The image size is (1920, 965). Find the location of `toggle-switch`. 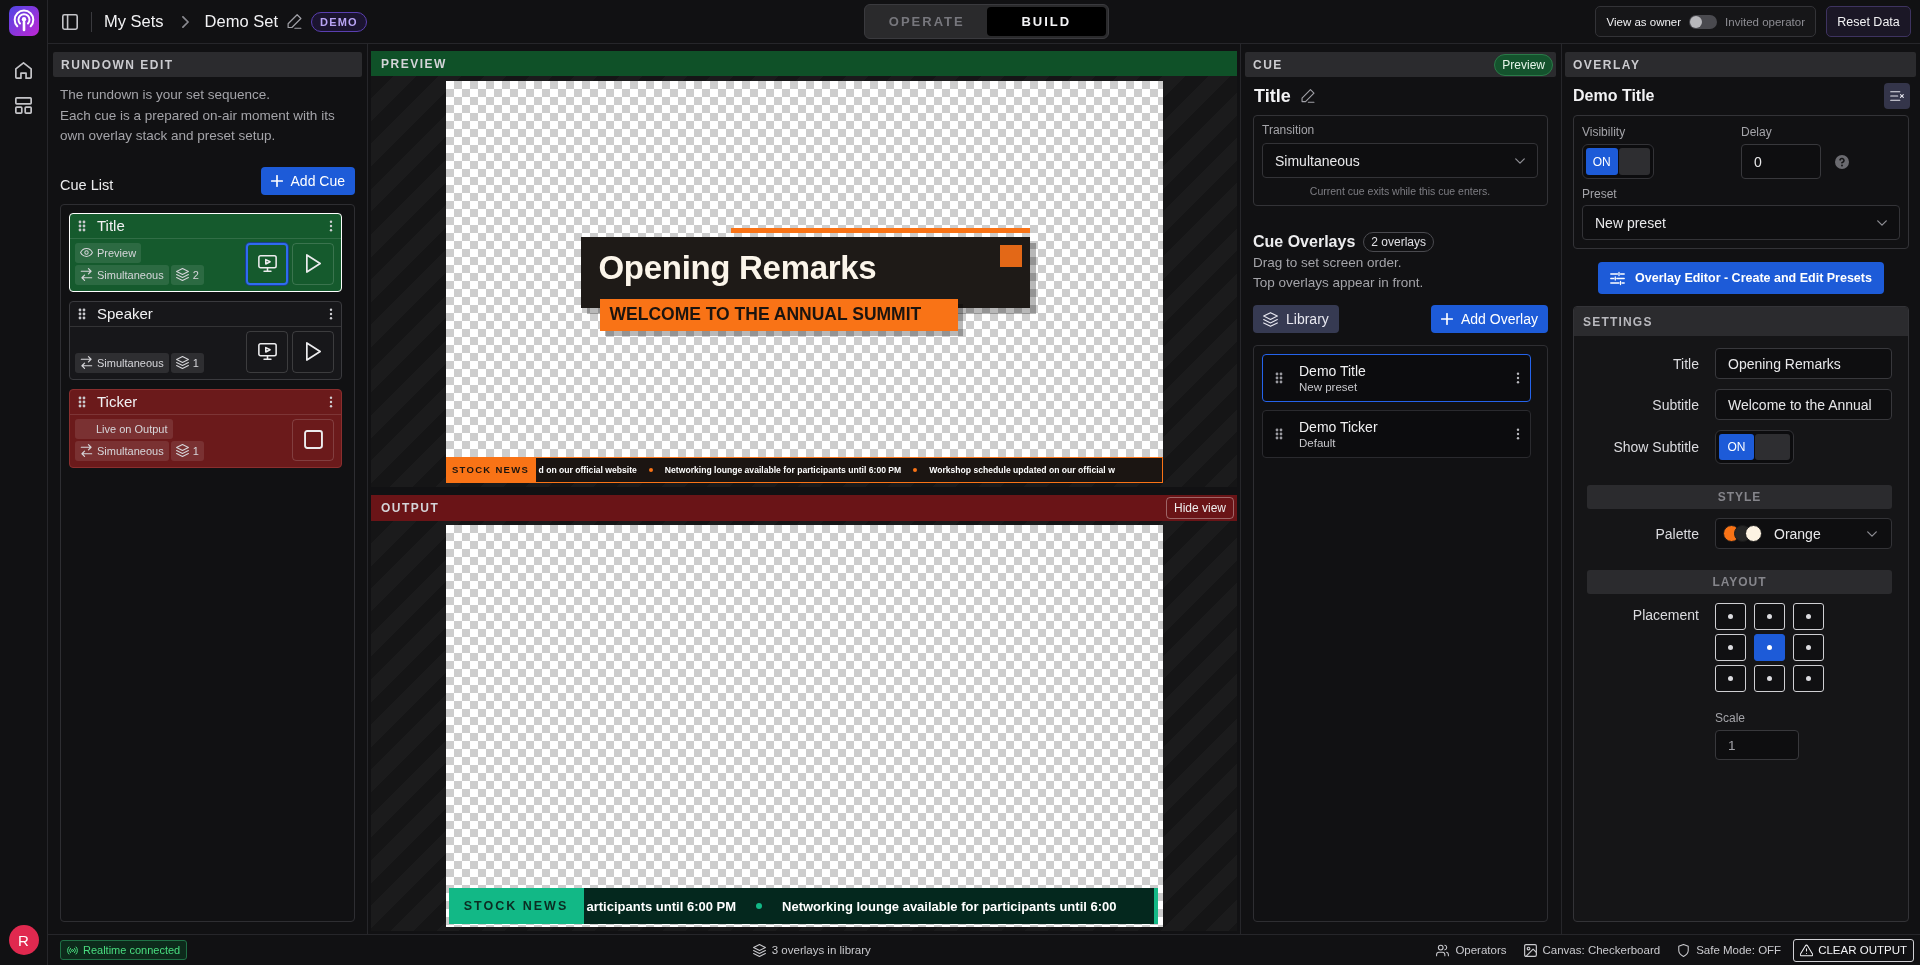

toggle-switch is located at coordinates (1703, 21).